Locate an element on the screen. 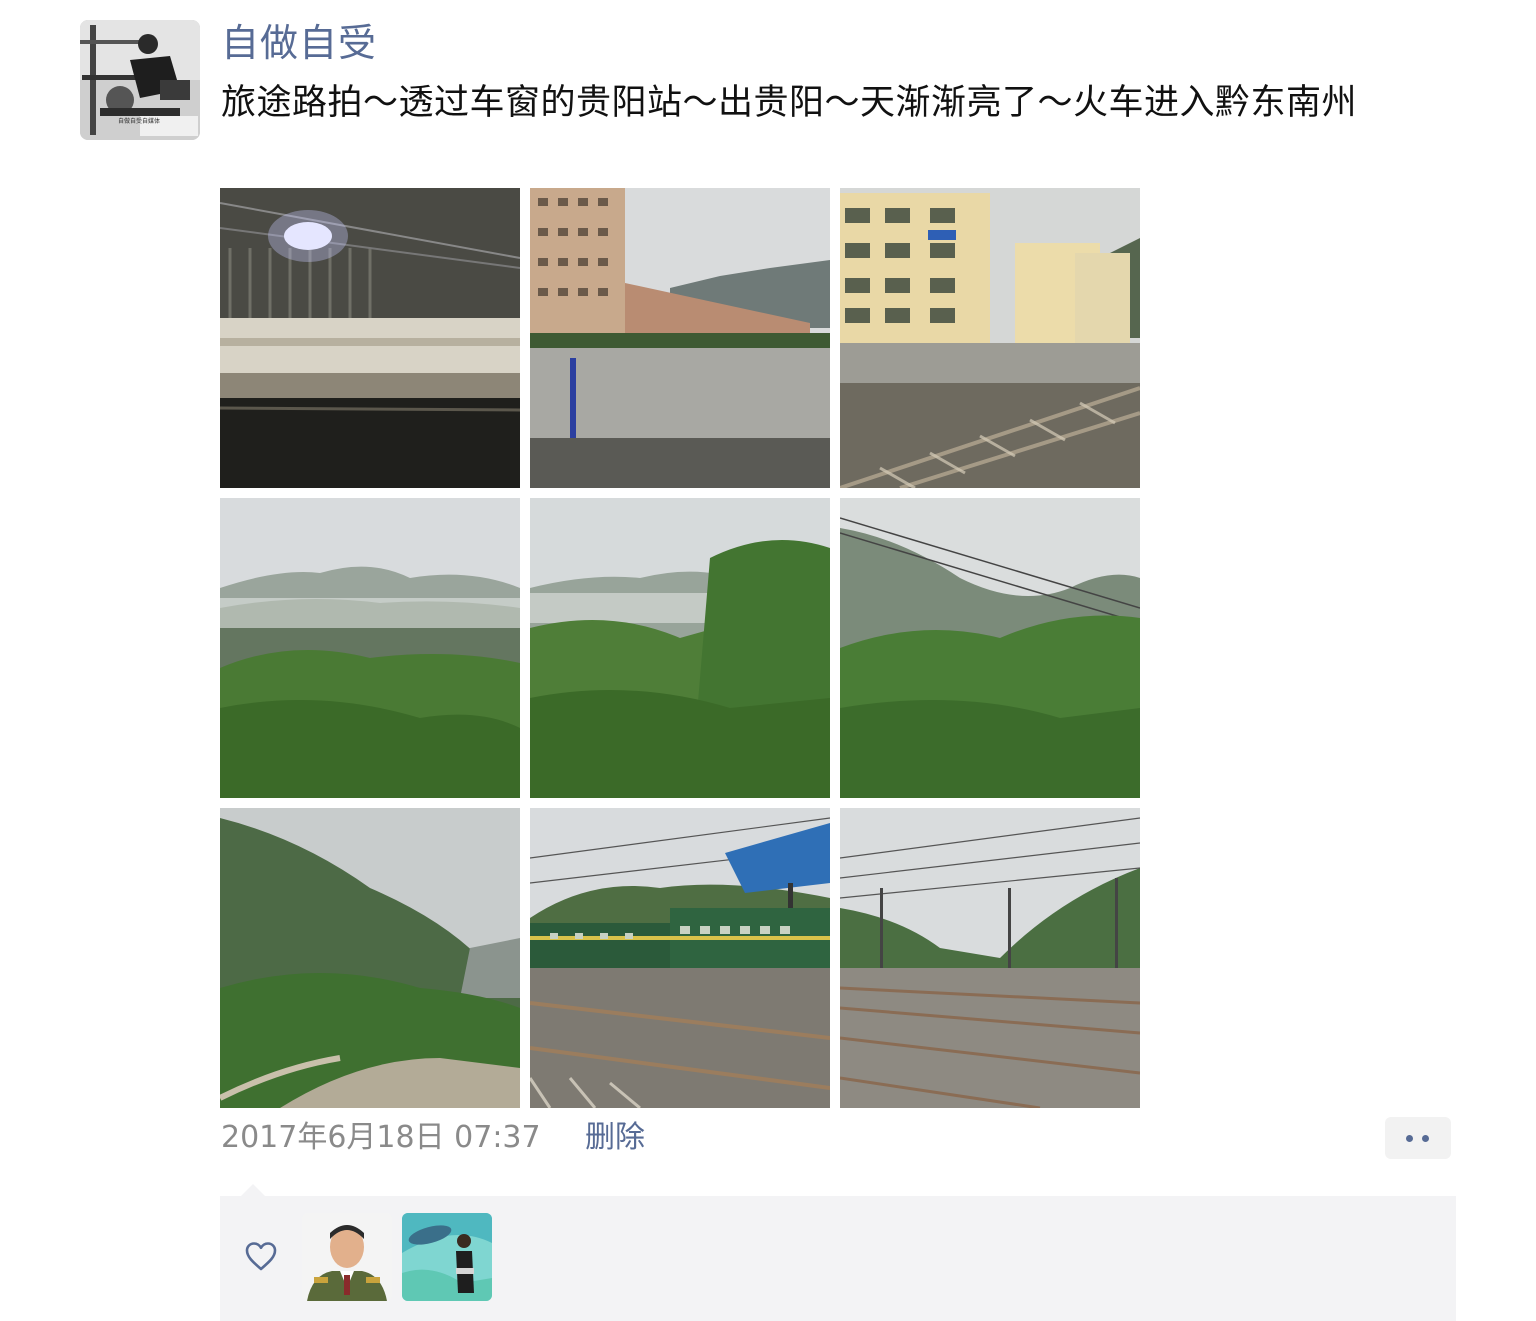  likes-panel is located at coordinates (838, 1258).